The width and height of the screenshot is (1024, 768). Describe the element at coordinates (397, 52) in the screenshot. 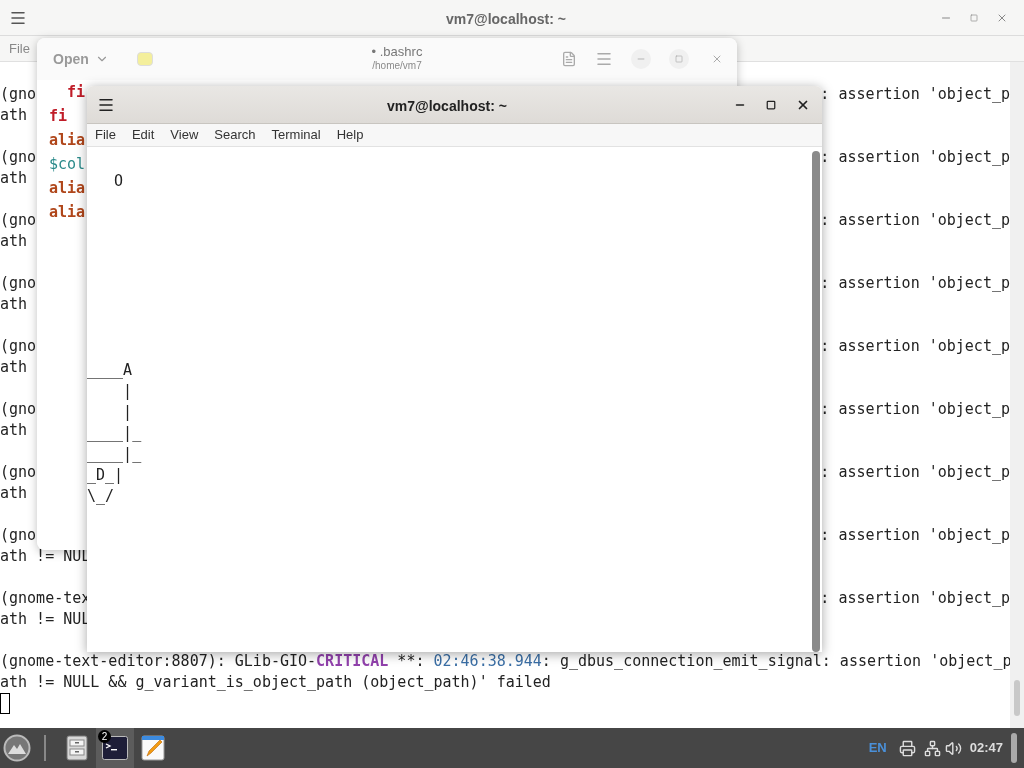

I see `document-title: • .bashrc` at that location.